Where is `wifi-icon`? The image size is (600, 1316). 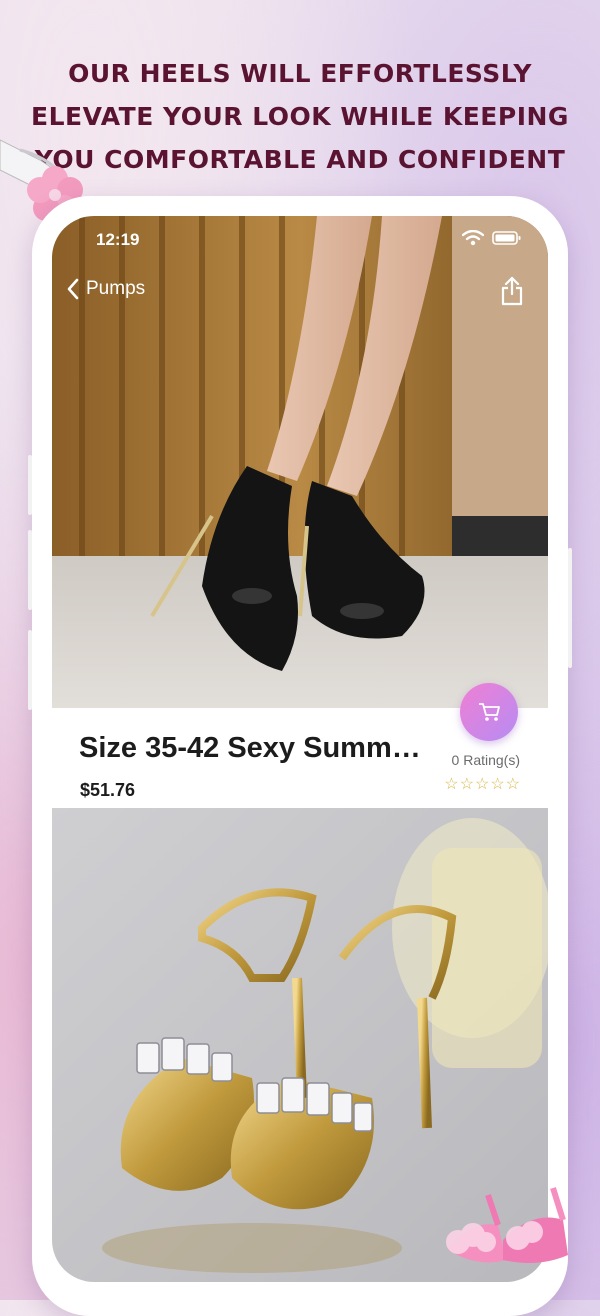
wifi-icon is located at coordinates (473, 238).